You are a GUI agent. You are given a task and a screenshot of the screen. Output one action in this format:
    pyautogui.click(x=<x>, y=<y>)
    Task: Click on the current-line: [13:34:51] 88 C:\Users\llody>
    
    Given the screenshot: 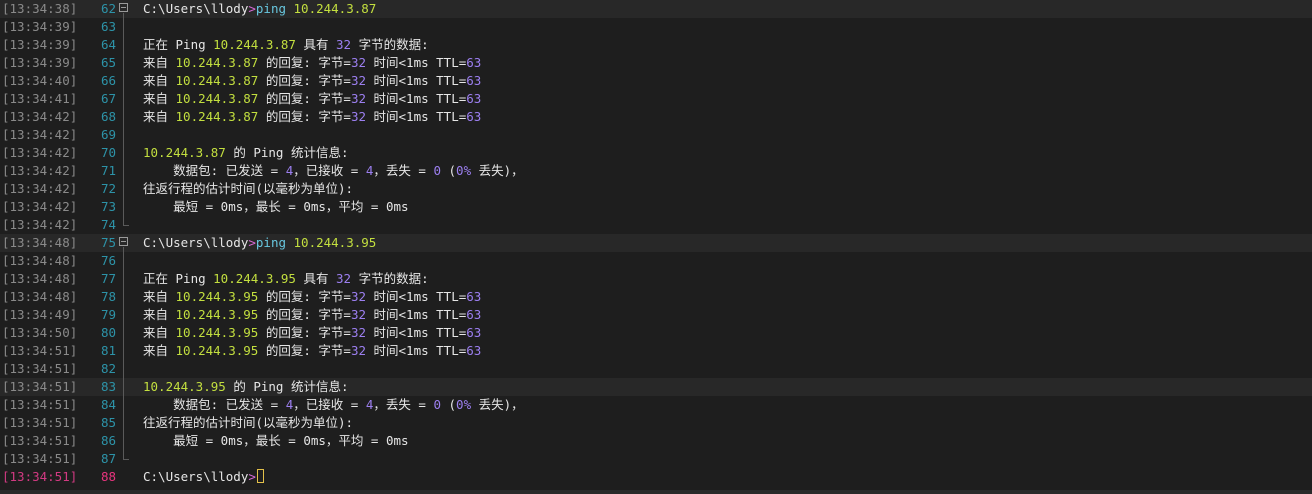 What is the action you would take?
    pyautogui.click(x=656, y=477)
    